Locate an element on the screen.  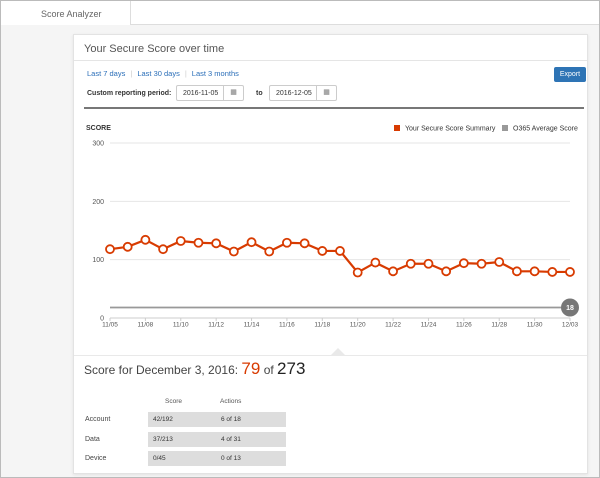
custom-period-label: Custom reporting period: is located at coordinates (129, 93).